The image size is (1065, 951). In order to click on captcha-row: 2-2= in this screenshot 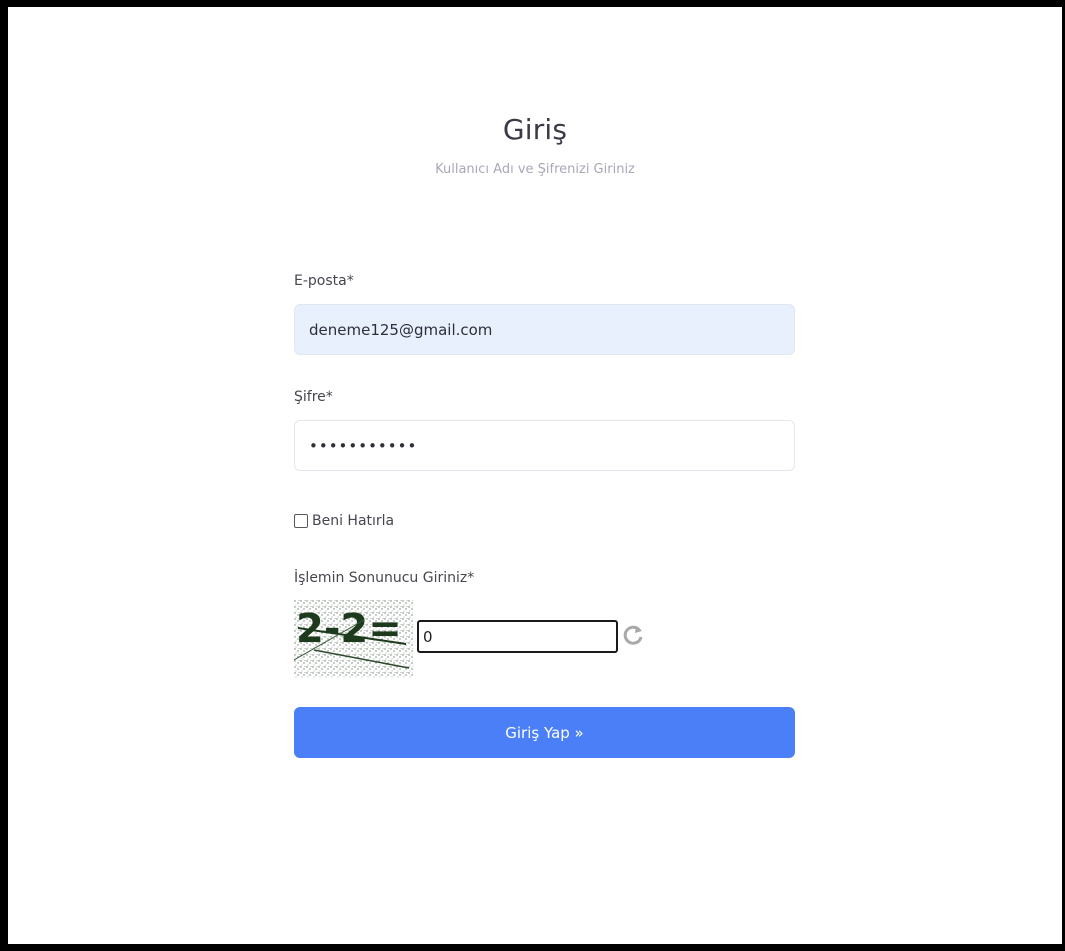, I will do `click(544, 639)`.